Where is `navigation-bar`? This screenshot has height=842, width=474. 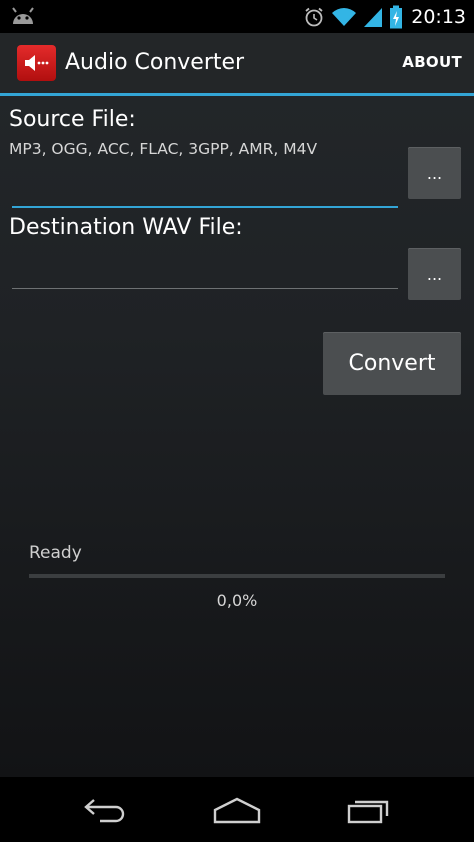
navigation-bar is located at coordinates (237, 809).